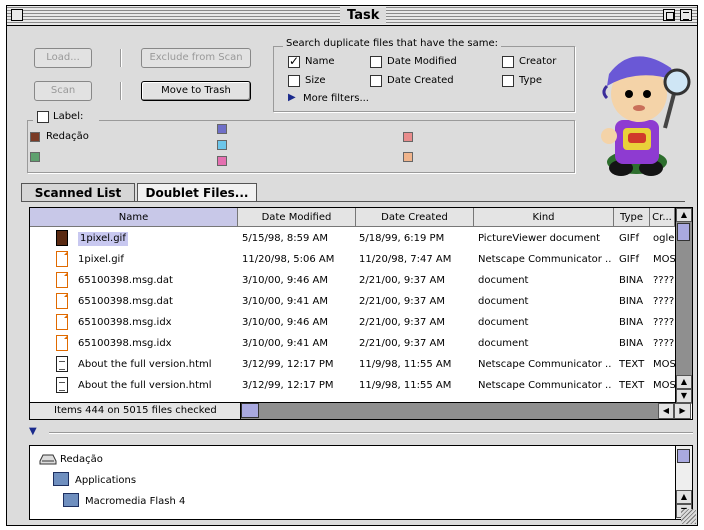  I want to click on column-header-name: Name, so click(134, 217).